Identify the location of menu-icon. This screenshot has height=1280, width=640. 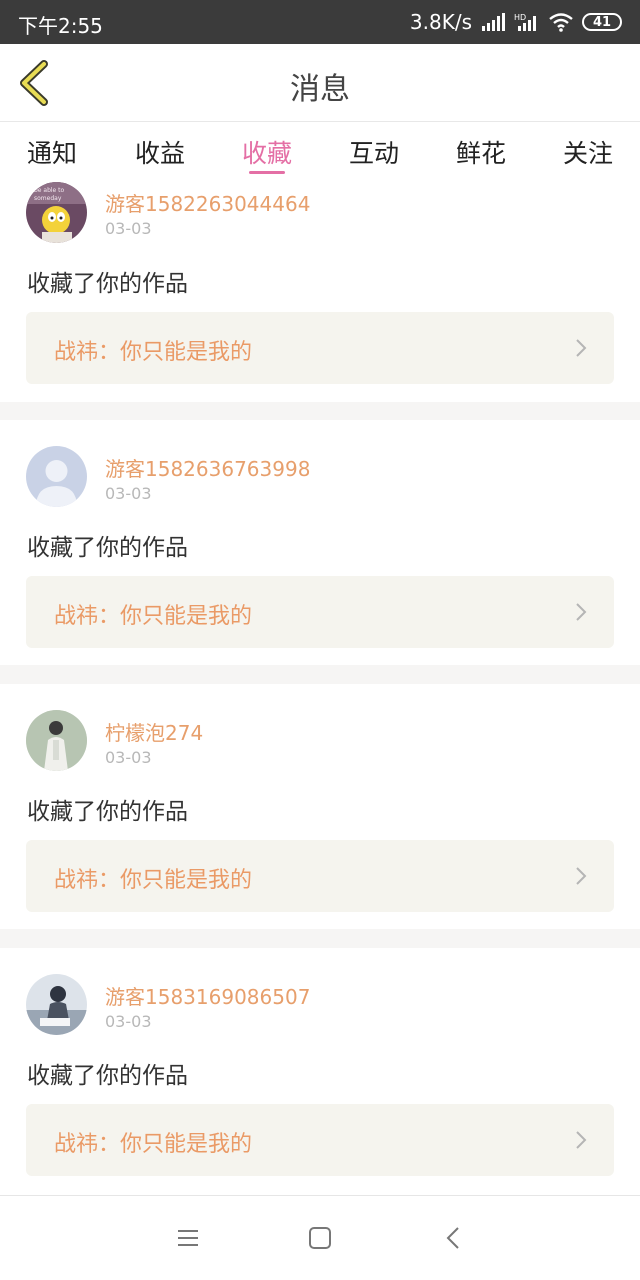
(188, 1238).